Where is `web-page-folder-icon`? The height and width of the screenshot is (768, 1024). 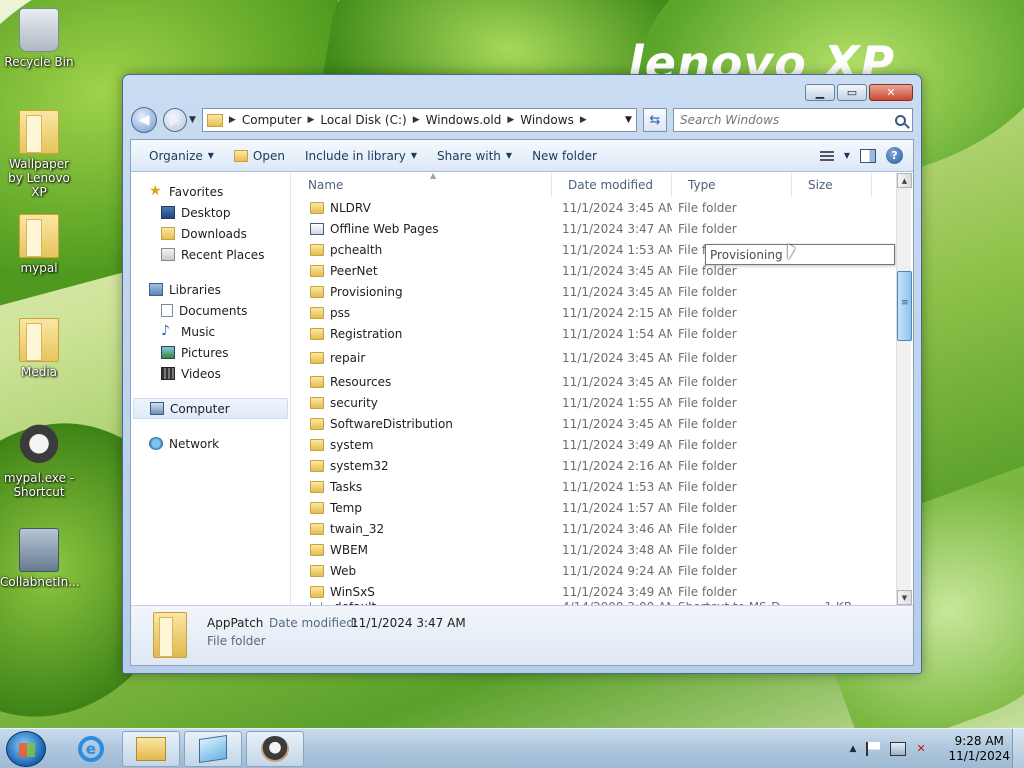
web-page-folder-icon is located at coordinates (317, 228).